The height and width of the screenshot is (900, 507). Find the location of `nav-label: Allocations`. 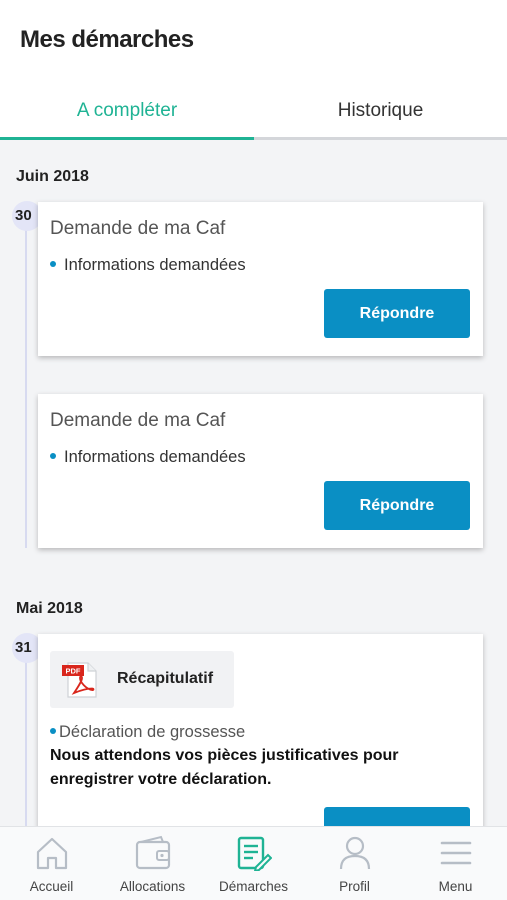

nav-label: Allocations is located at coordinates (152, 886).